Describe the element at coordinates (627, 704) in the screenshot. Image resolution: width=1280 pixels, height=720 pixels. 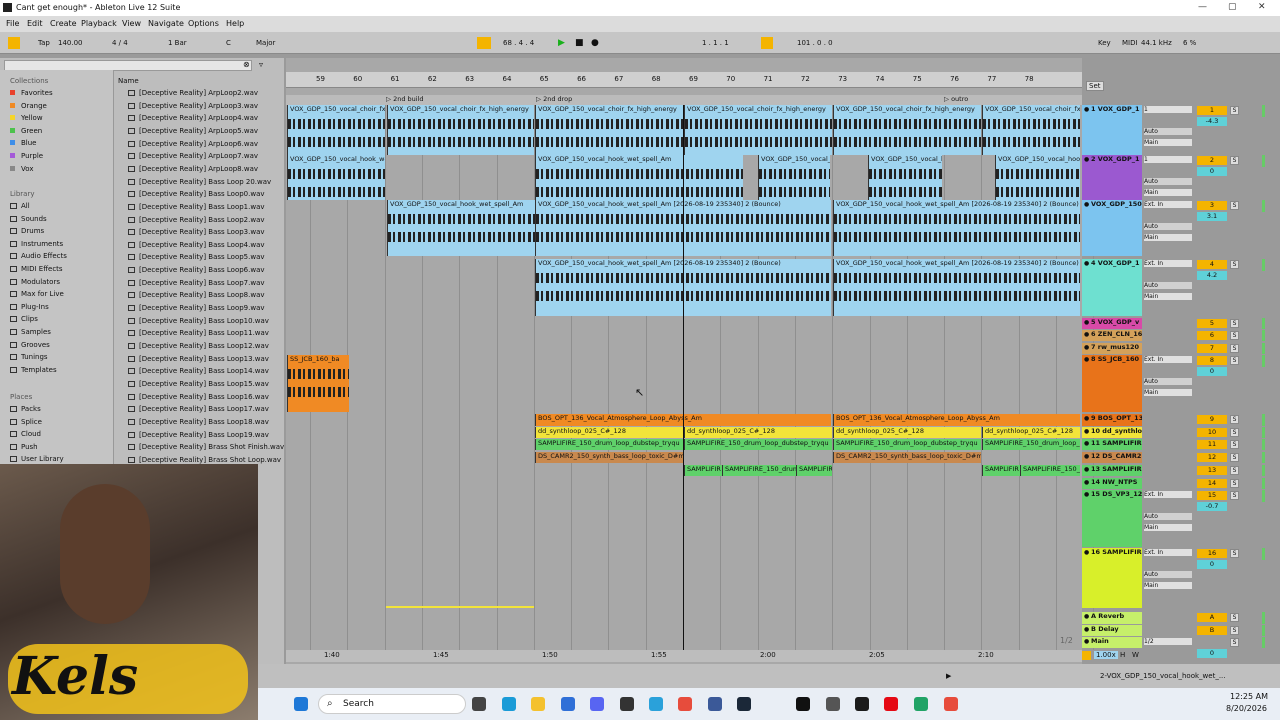
I see `obs-icon` at that location.